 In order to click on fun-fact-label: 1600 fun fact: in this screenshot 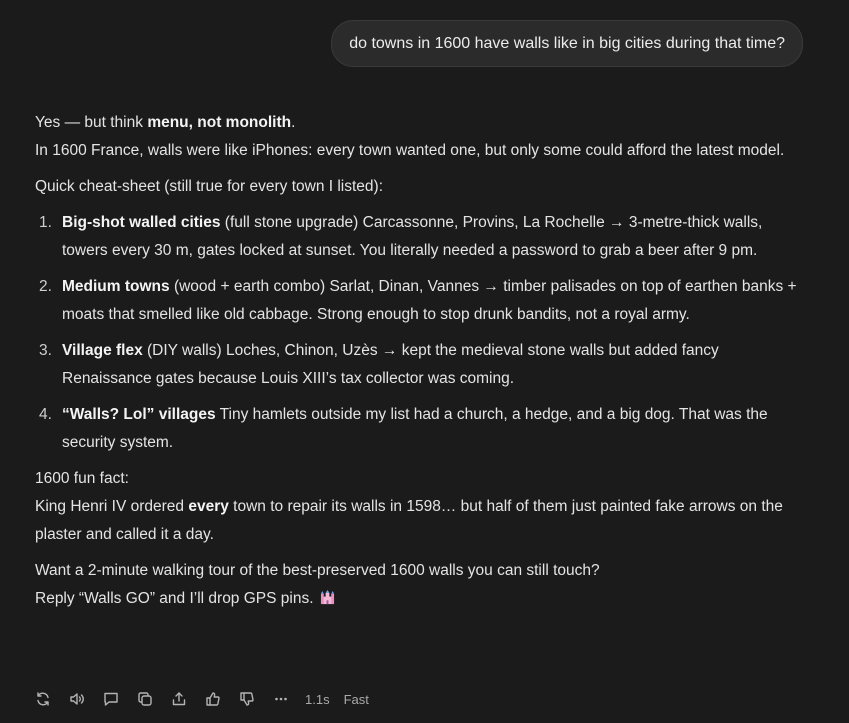, I will do `click(82, 478)`.